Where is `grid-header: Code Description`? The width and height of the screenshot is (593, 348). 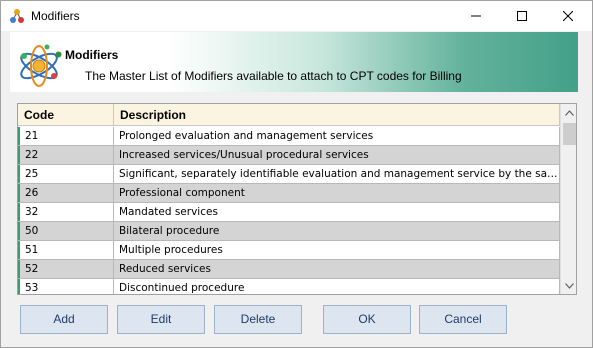 grid-header: Code Description is located at coordinates (289, 115).